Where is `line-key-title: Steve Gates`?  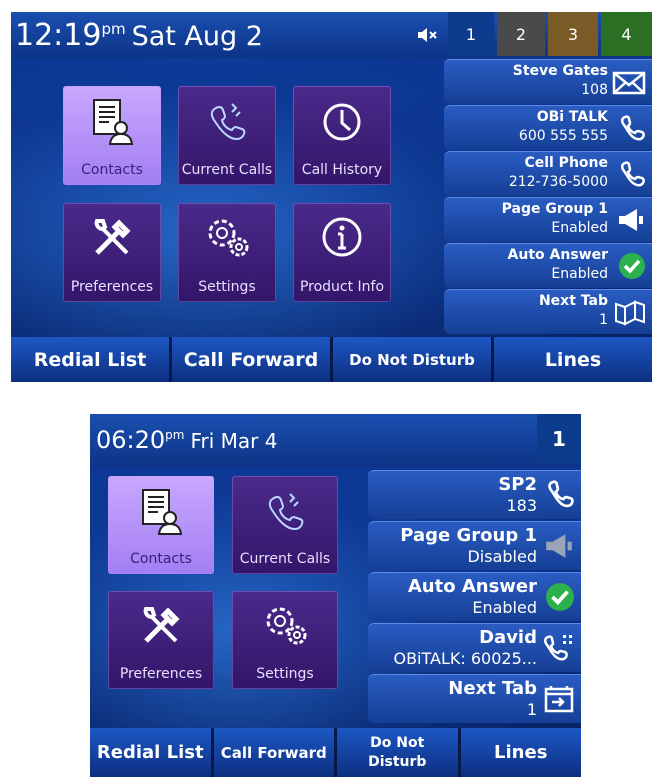 line-key-title: Steve Gates is located at coordinates (560, 71).